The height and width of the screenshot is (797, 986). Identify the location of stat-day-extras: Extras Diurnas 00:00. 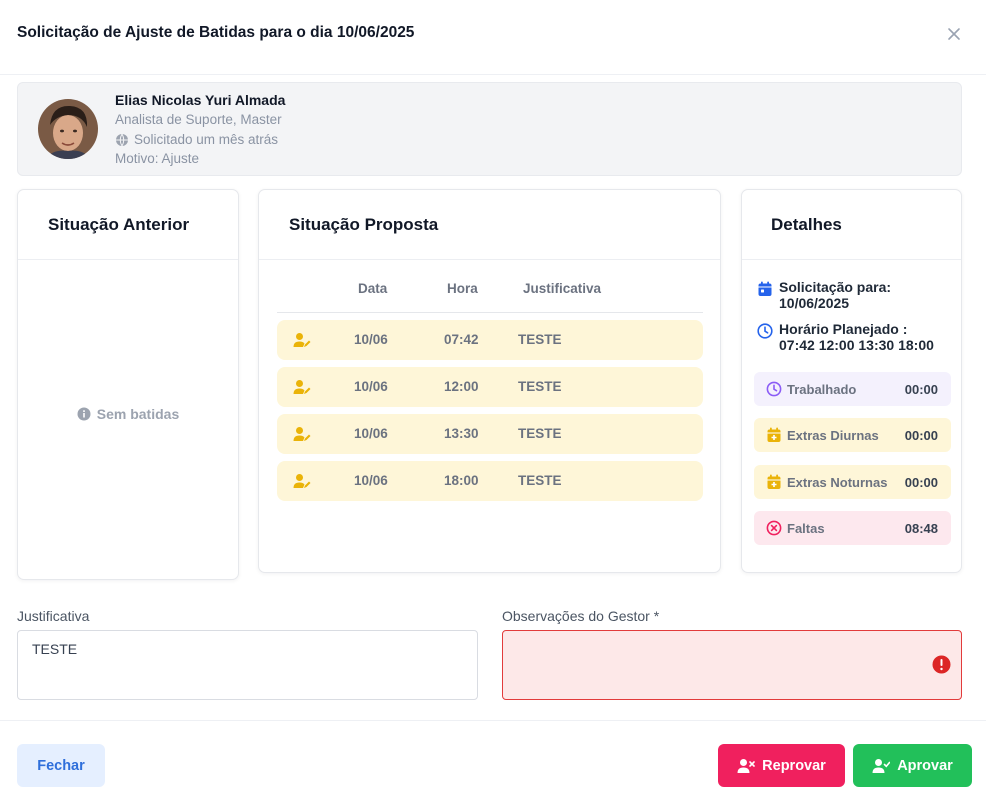
(852, 435).